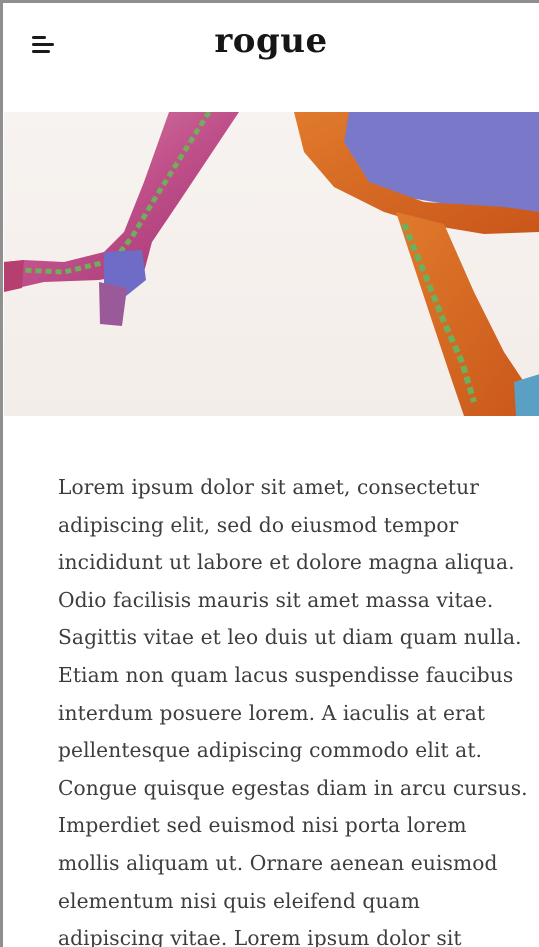 The width and height of the screenshot is (539, 947). I want to click on site-header: rogue, so click(271, 57).